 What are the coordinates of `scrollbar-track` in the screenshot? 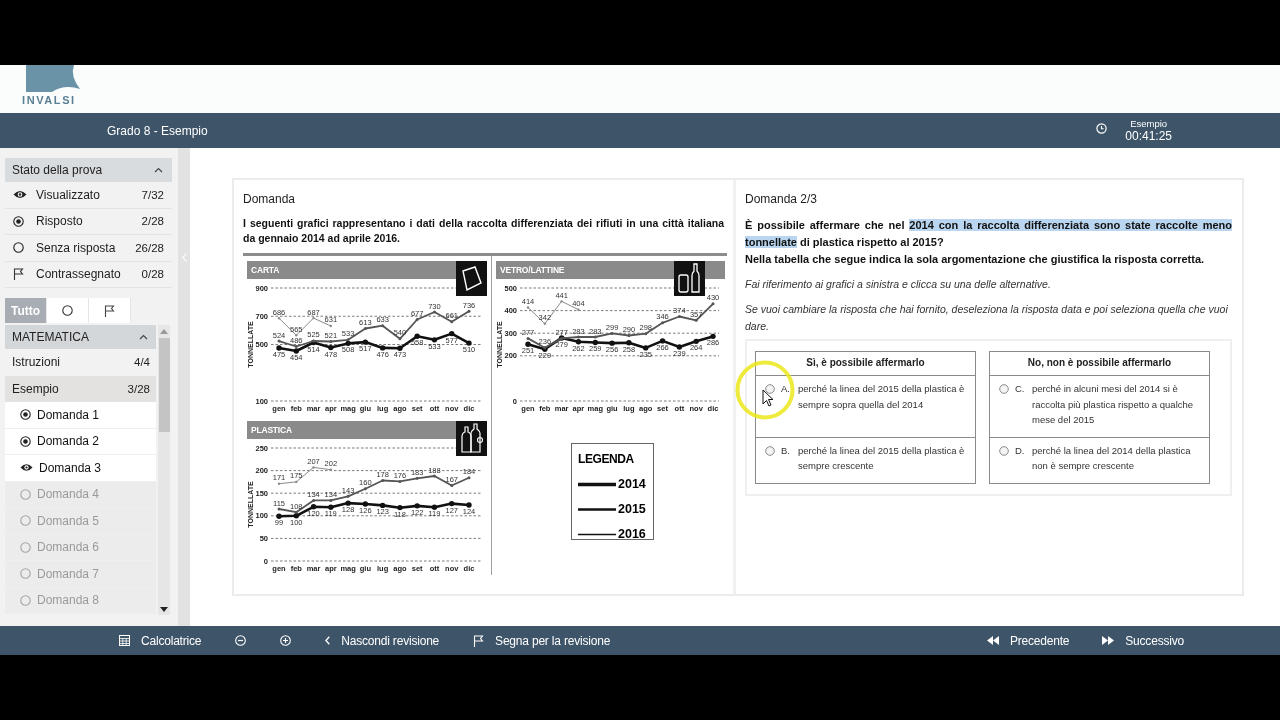 It's located at (164, 470).